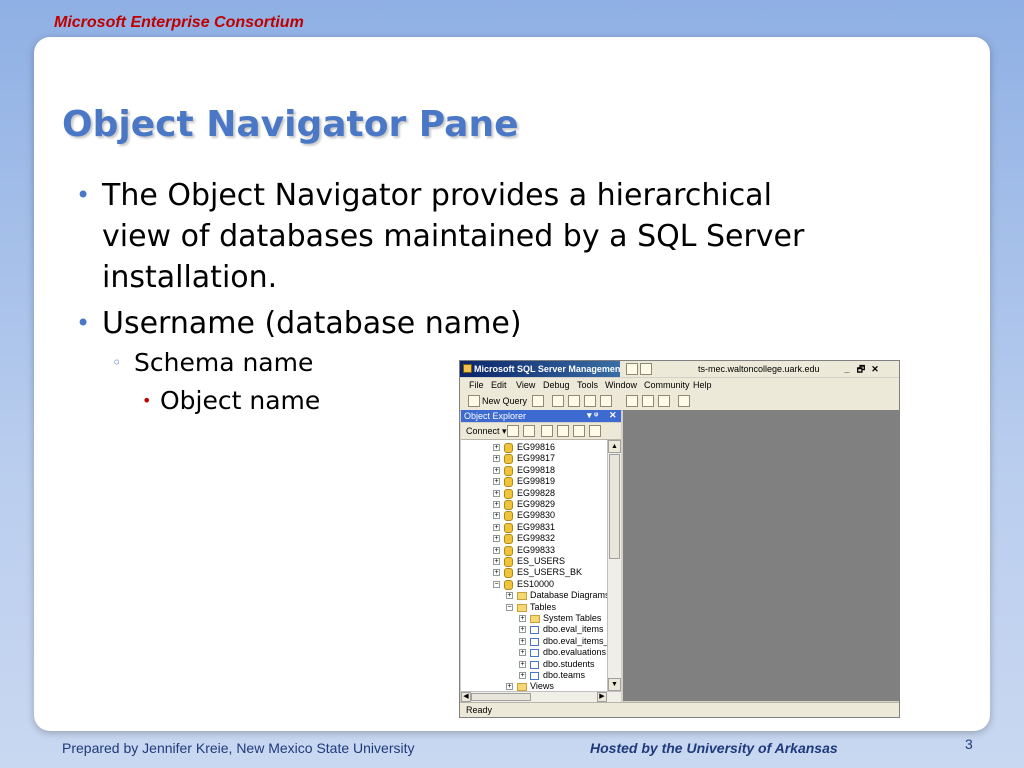  I want to click on restore-button: 🗗, so click(861, 369).